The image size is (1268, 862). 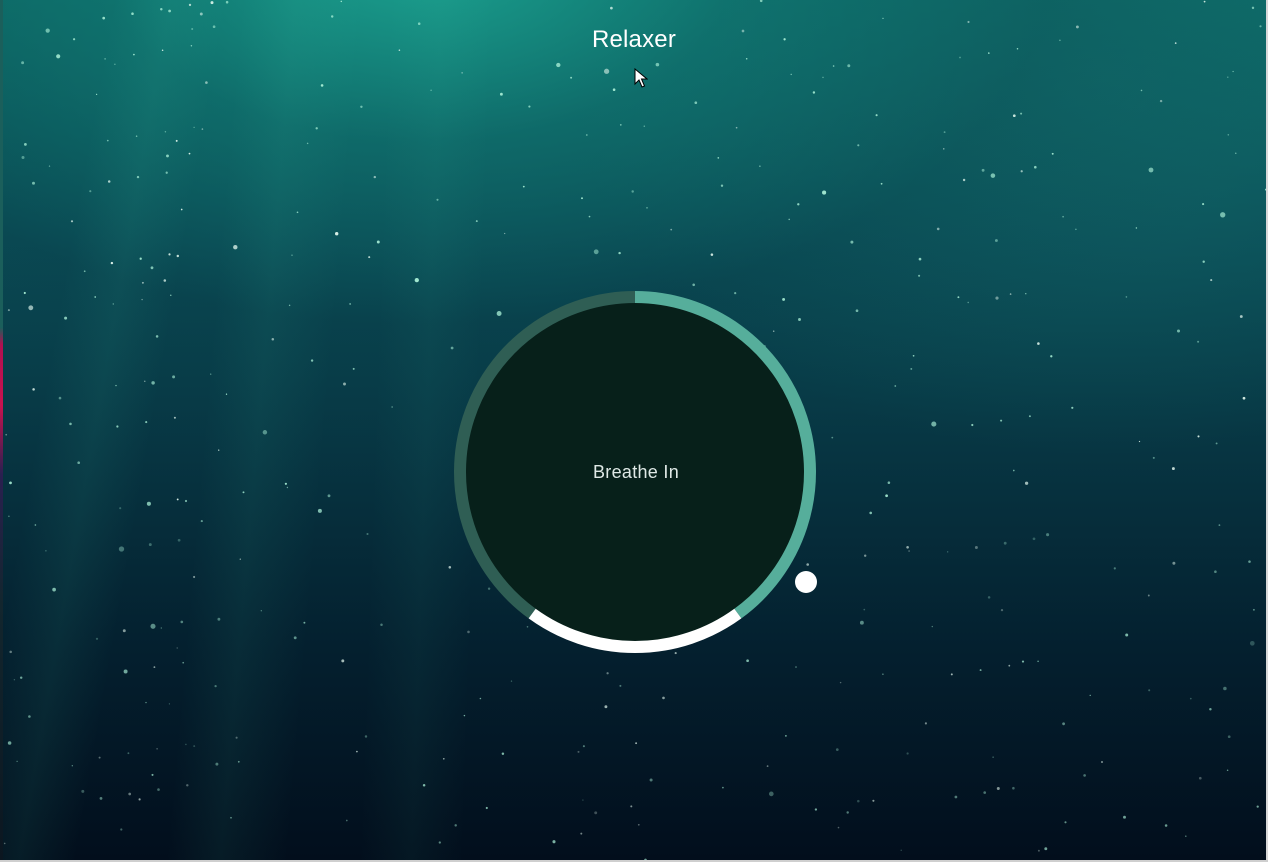 I want to click on window-edge-left, so click(x=1, y=431).